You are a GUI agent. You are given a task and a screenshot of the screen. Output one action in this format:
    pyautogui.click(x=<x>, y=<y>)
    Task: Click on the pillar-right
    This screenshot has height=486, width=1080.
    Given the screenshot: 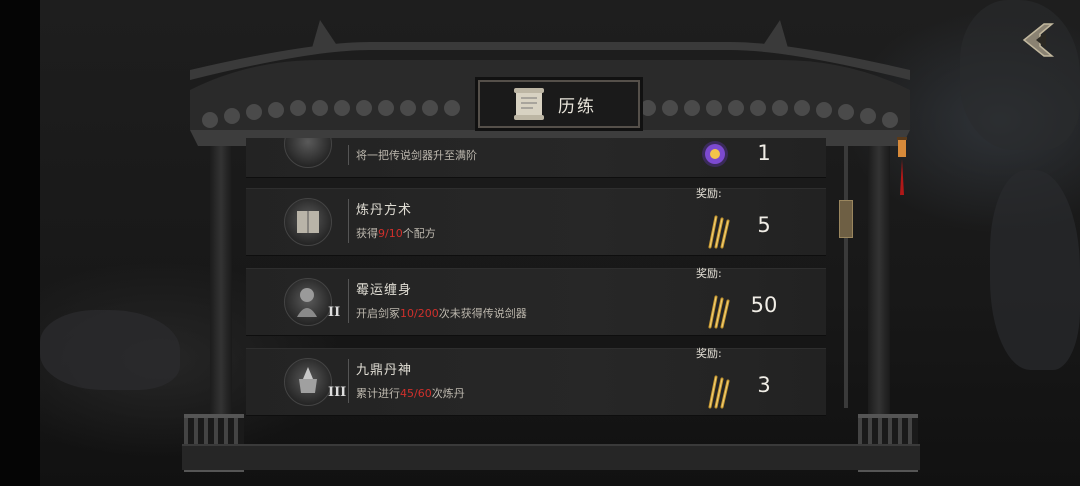 What is the action you would take?
    pyautogui.click(x=879, y=285)
    